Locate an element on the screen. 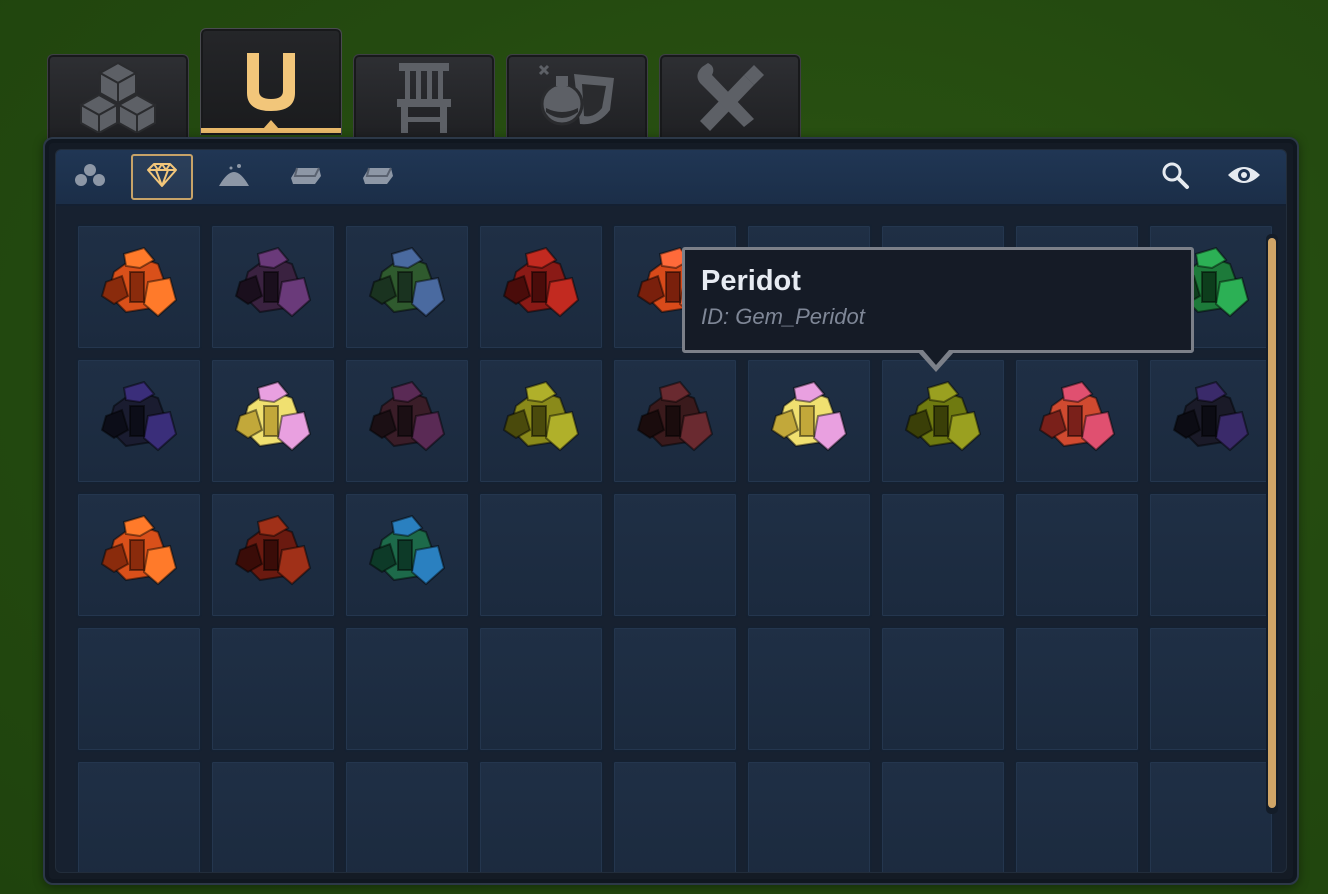 The height and width of the screenshot is (894, 1328). dust-pile-icon is located at coordinates (234, 177).